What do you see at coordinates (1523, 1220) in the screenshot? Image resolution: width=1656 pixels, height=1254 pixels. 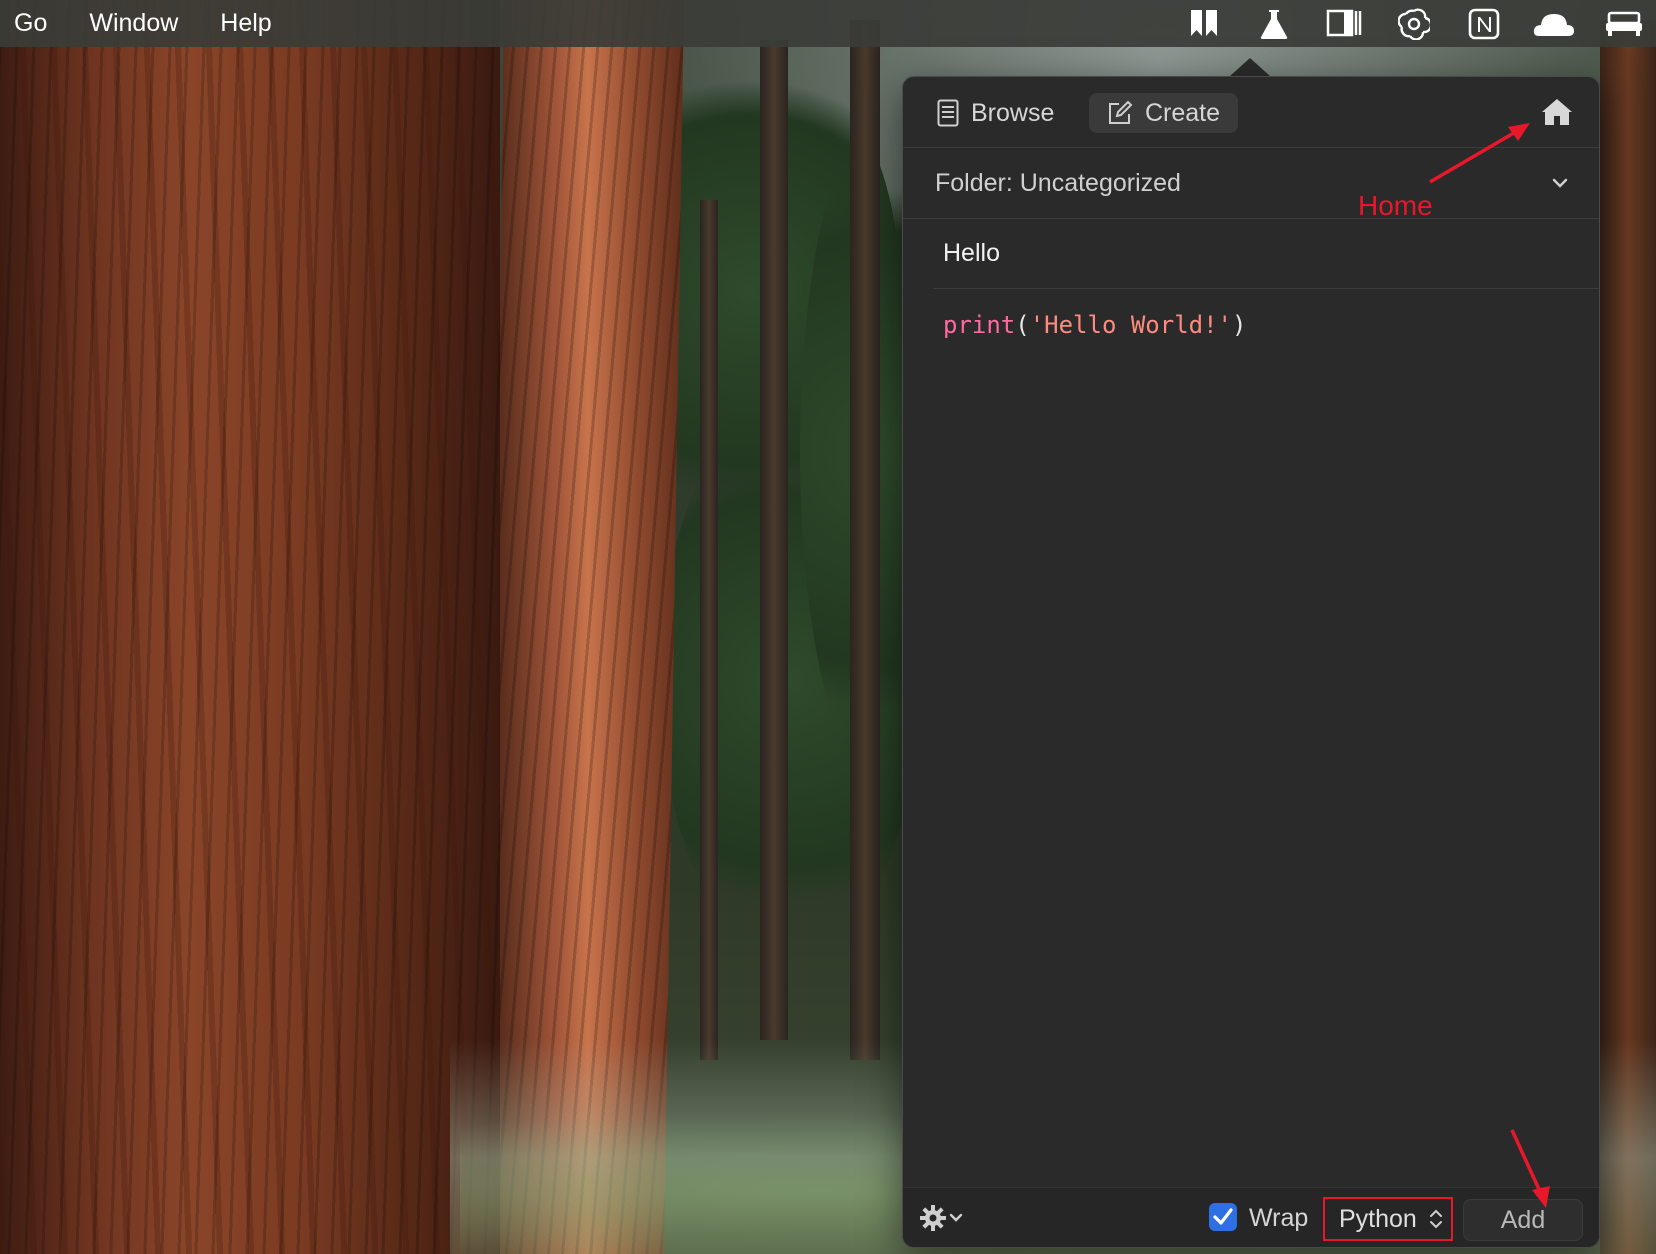 I see `add-button: Add` at bounding box center [1523, 1220].